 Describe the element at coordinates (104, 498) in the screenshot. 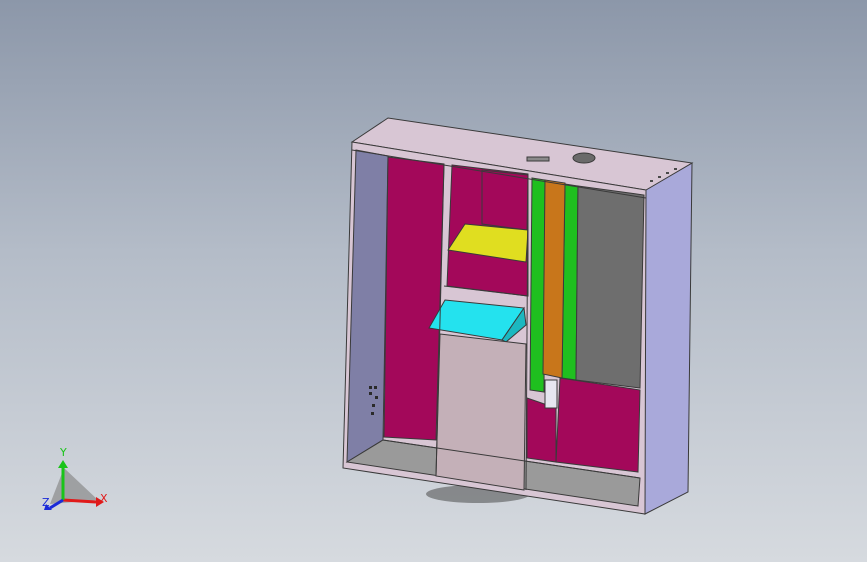

I see `x-axis-label: X` at that location.